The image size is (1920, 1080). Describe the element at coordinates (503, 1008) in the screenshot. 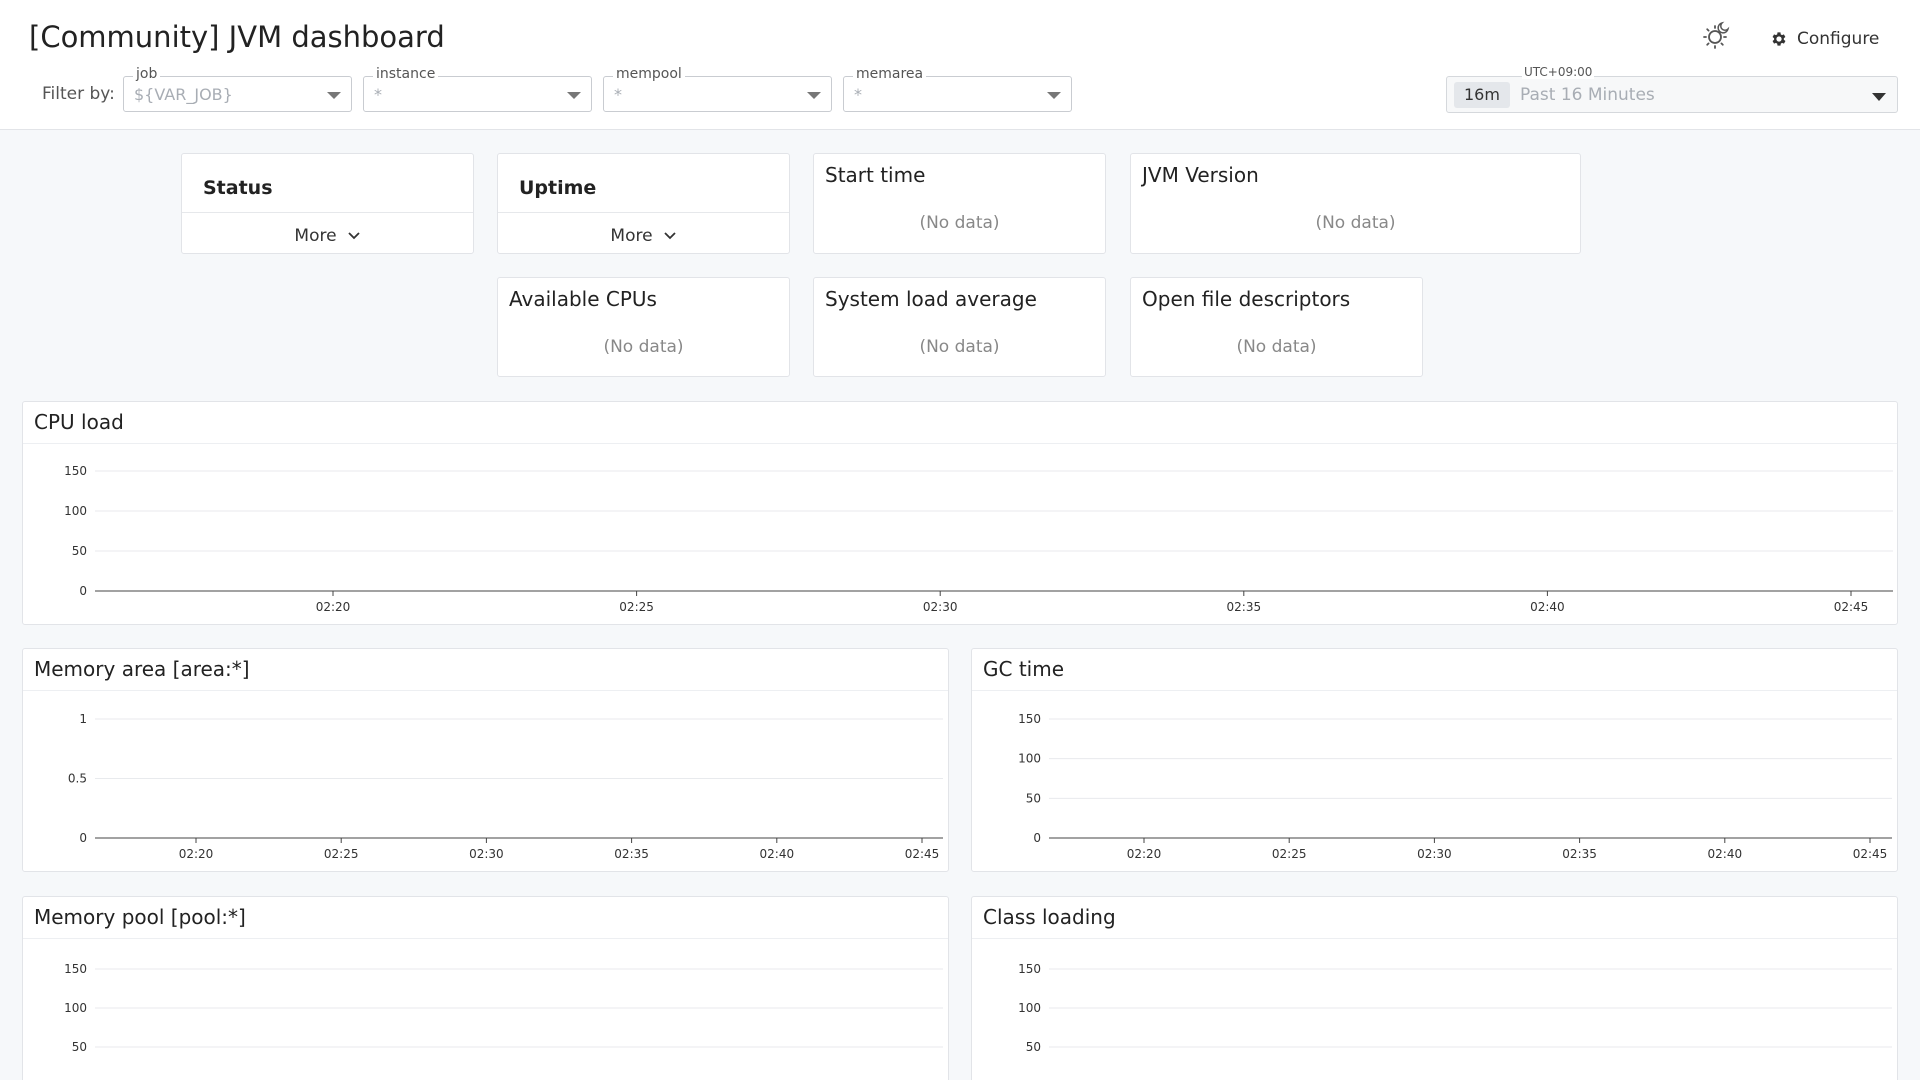

I see `memory-pool-chart: 50 100 150` at that location.